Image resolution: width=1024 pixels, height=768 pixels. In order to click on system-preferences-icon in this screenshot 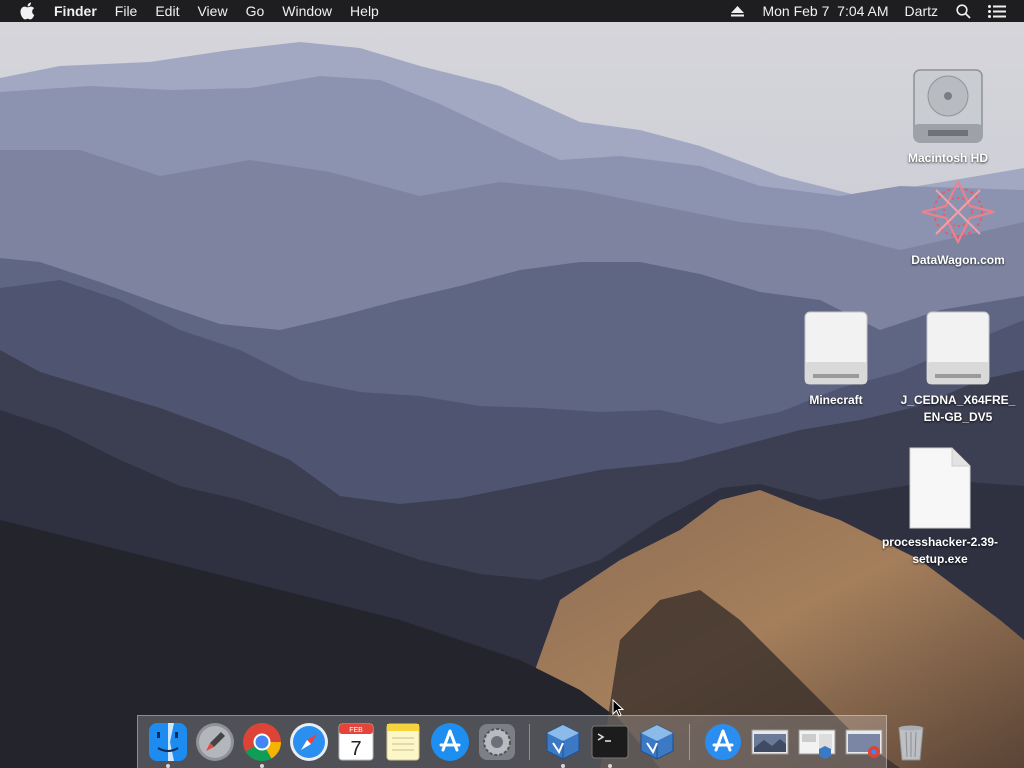, I will do `click(496, 742)`.